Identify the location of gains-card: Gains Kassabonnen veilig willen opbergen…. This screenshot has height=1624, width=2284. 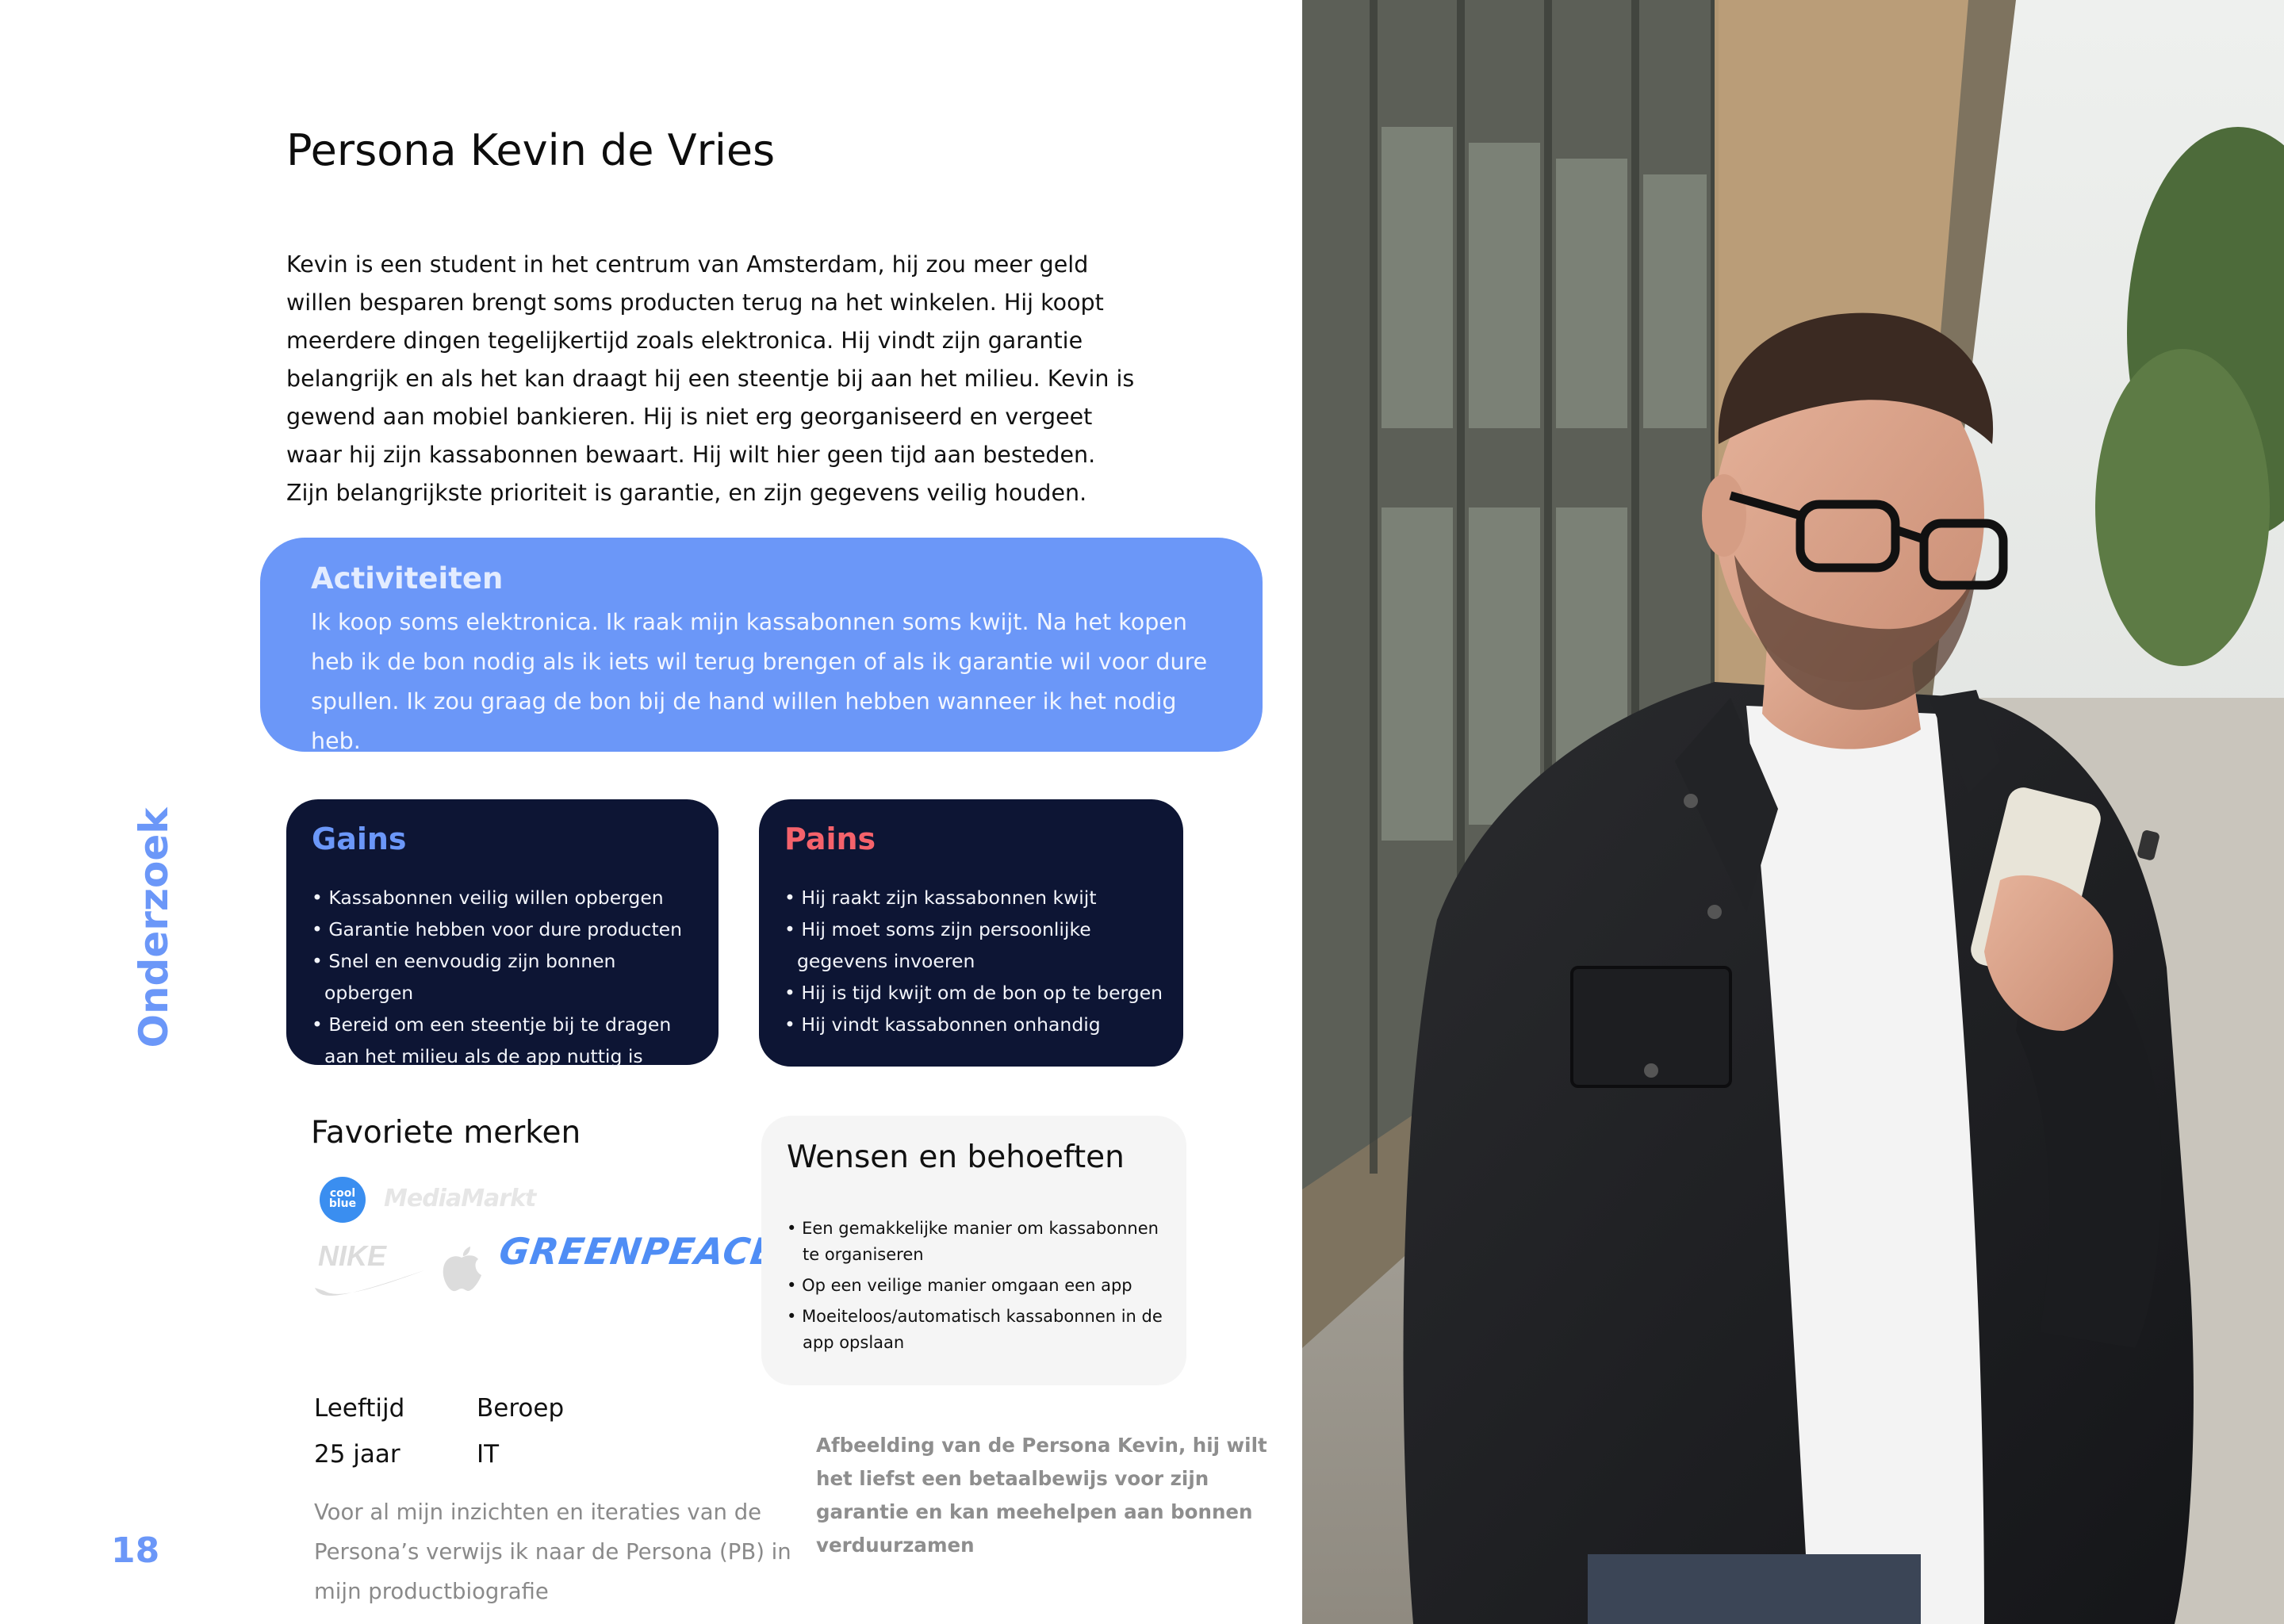
(502, 933).